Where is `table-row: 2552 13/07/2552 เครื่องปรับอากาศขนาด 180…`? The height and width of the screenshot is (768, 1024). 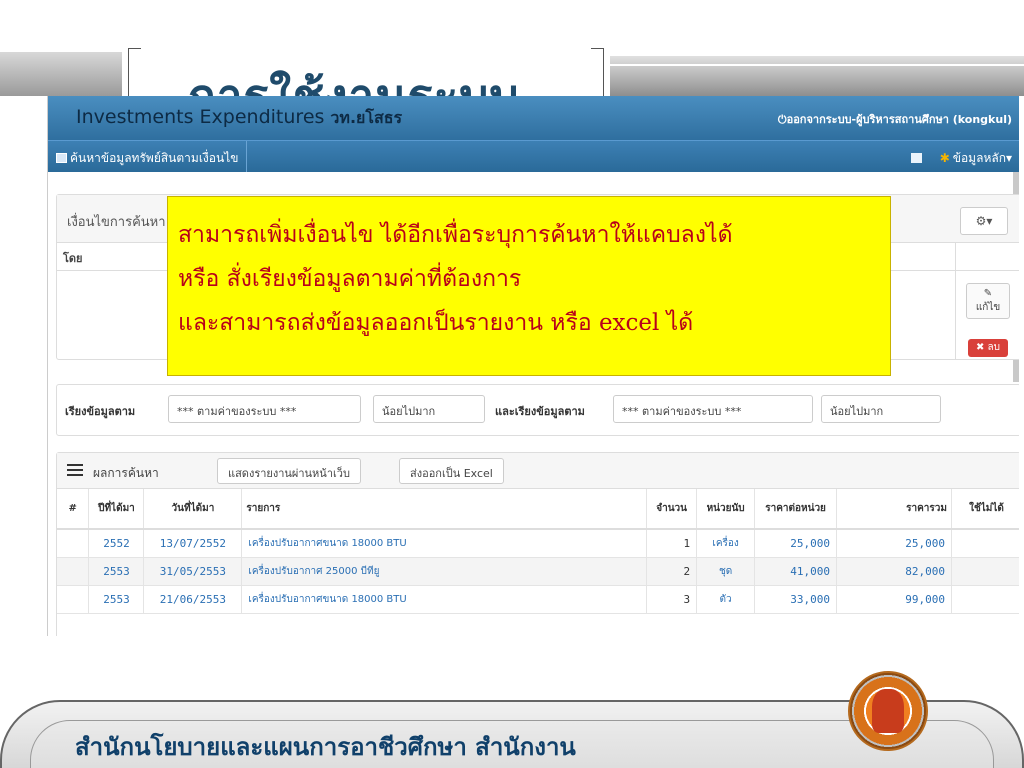
table-row: 2552 13/07/2552 เครื่องปรับอากาศขนาด 180… is located at coordinates (538, 543).